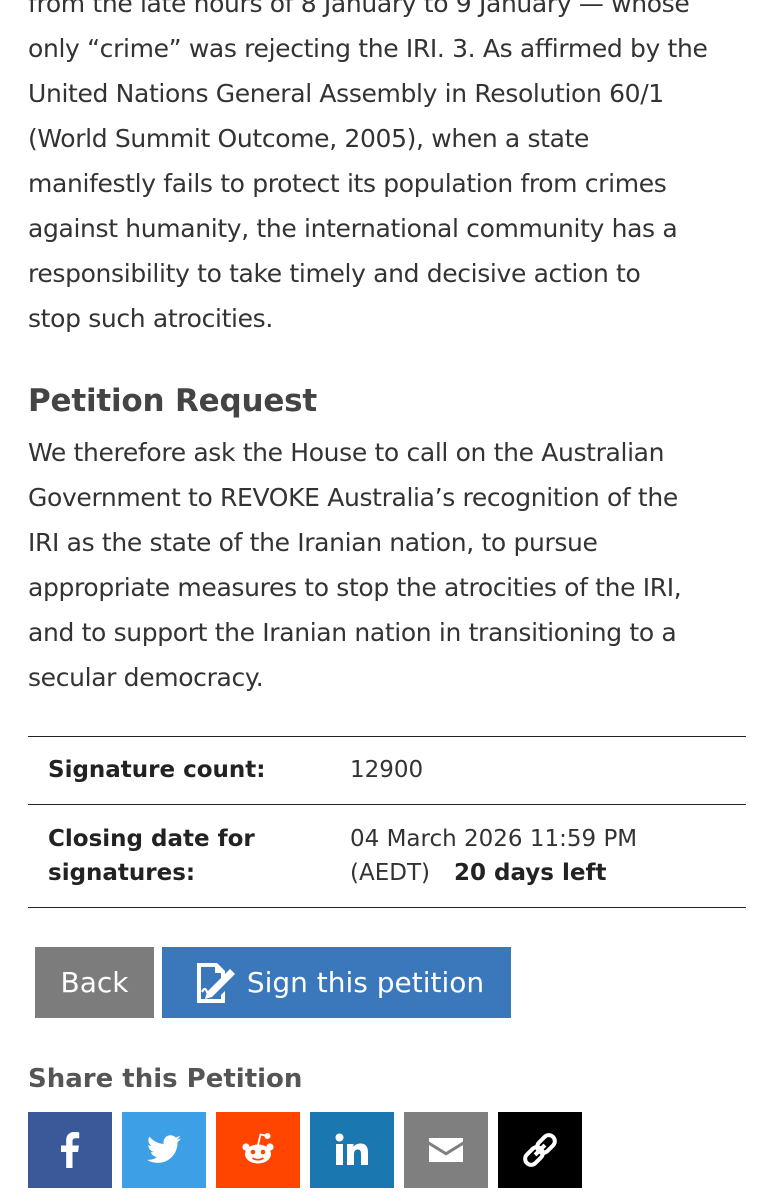 This screenshot has height=1200, width=774. Describe the element at coordinates (173, 401) in the screenshot. I see `petition-request-heading: Petition Request` at that location.